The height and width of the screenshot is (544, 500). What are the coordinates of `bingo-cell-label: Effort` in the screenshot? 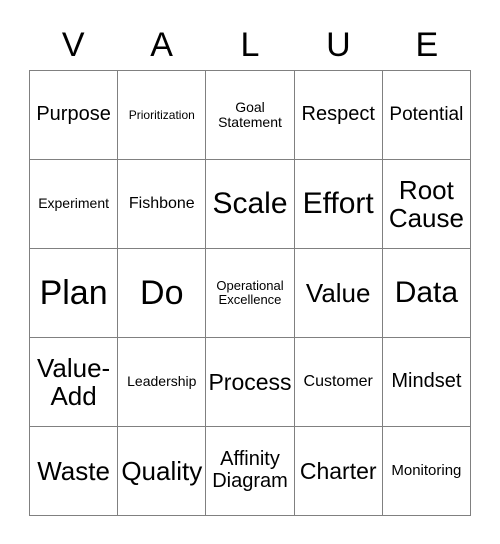 It's located at (338, 203).